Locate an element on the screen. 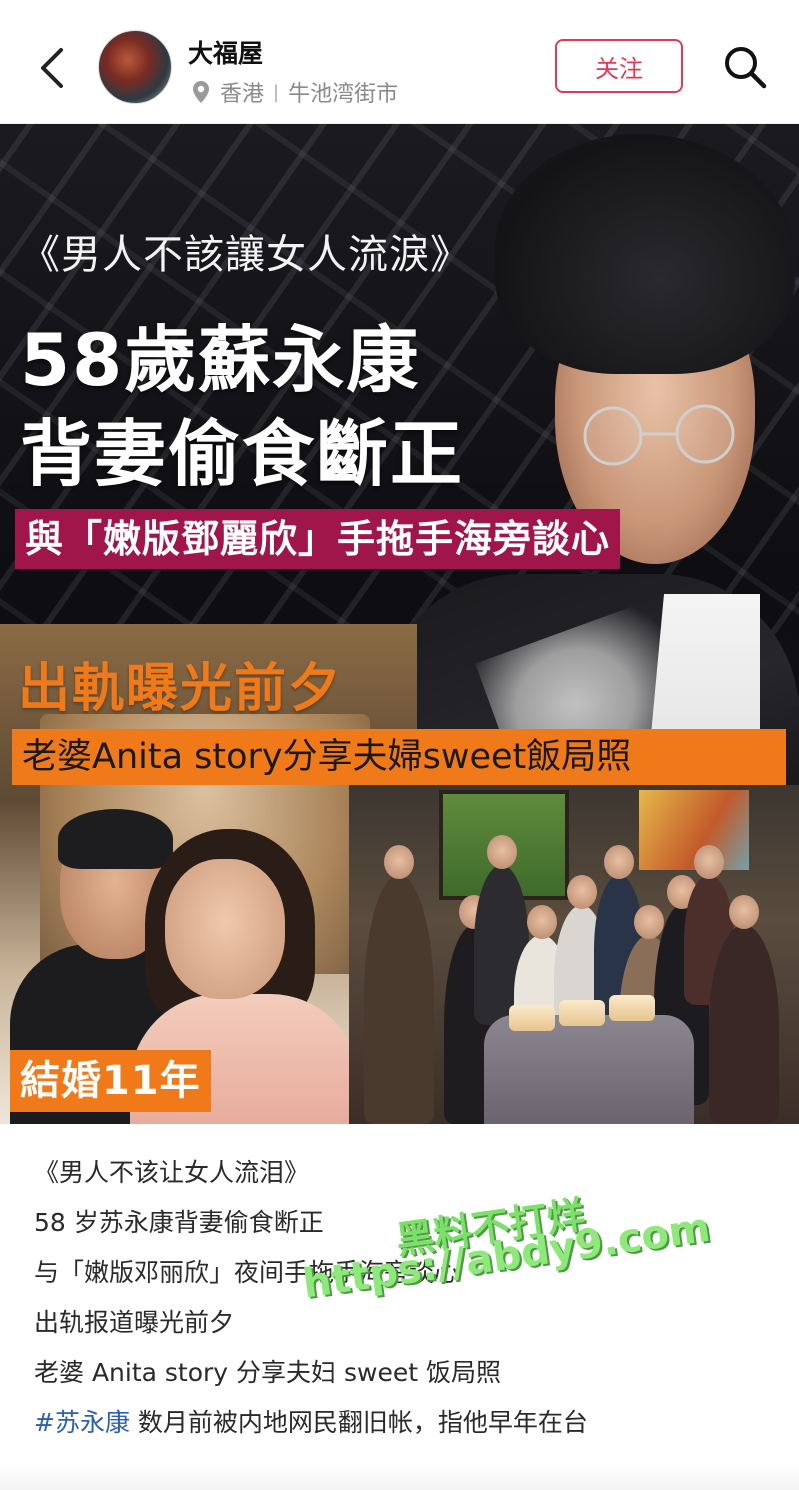  store-name: 大福屋 is located at coordinates (225, 52).